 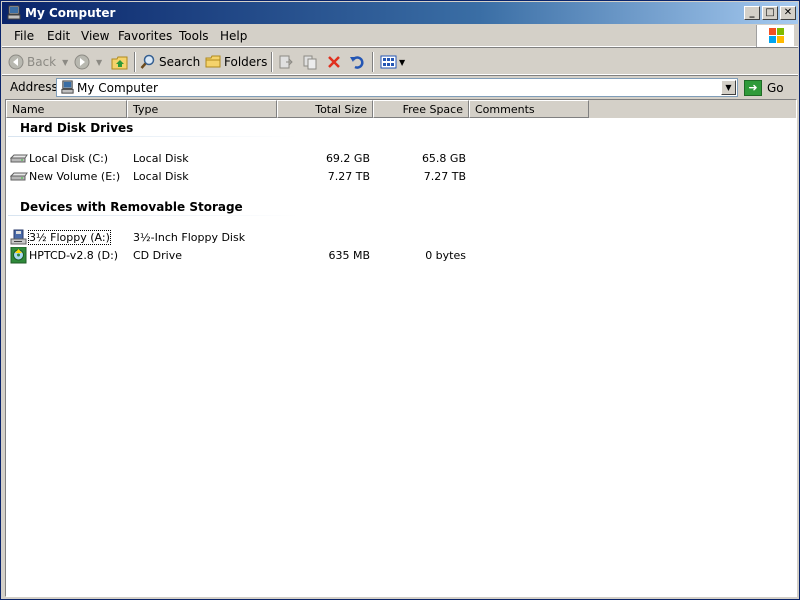 I want to click on up-folder-button, so click(x=120, y=62).